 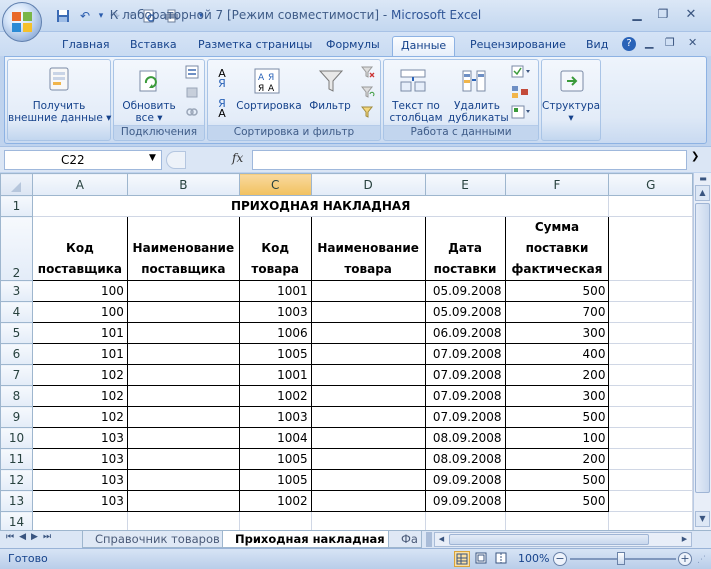 I want to click on cell-f: 700, so click(x=557, y=312).